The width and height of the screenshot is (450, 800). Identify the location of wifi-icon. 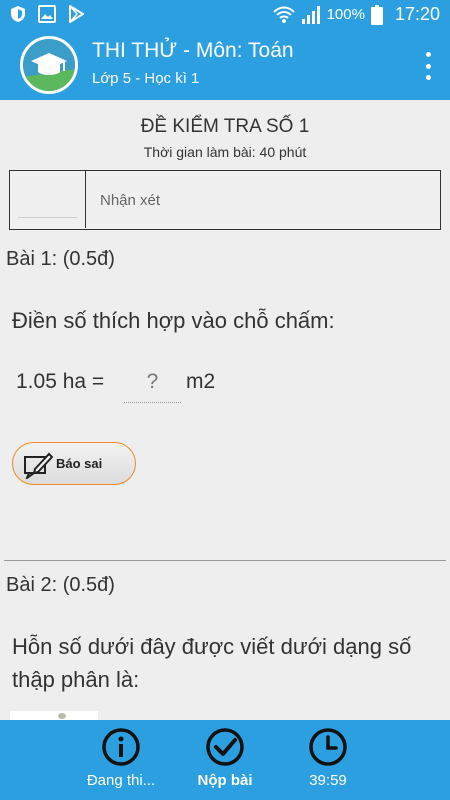
(283, 14).